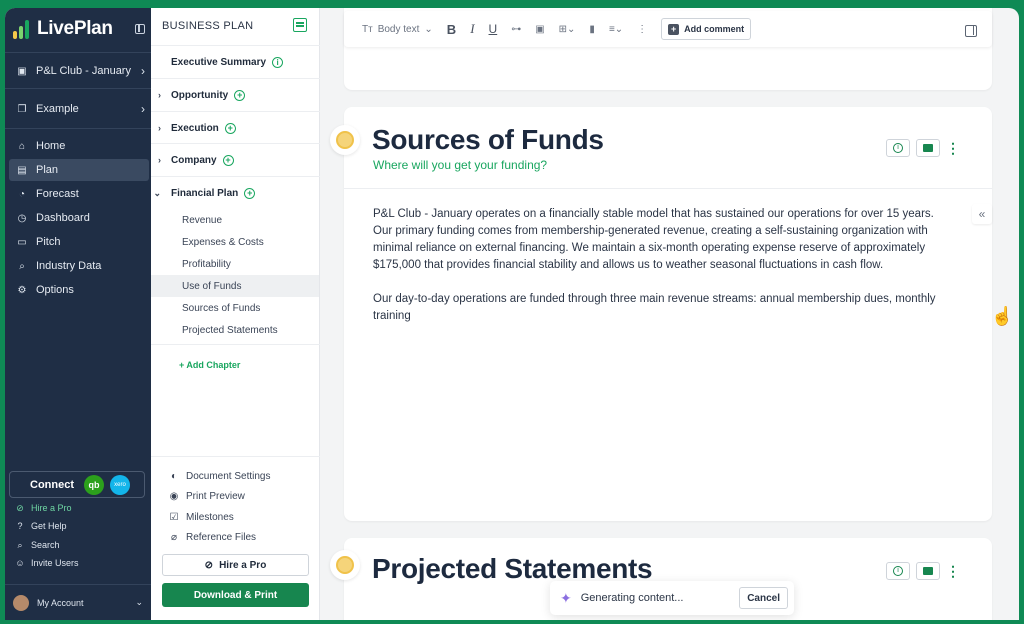 The image size is (1024, 624). I want to click on cancel-generation-button: Cancel, so click(763, 598).